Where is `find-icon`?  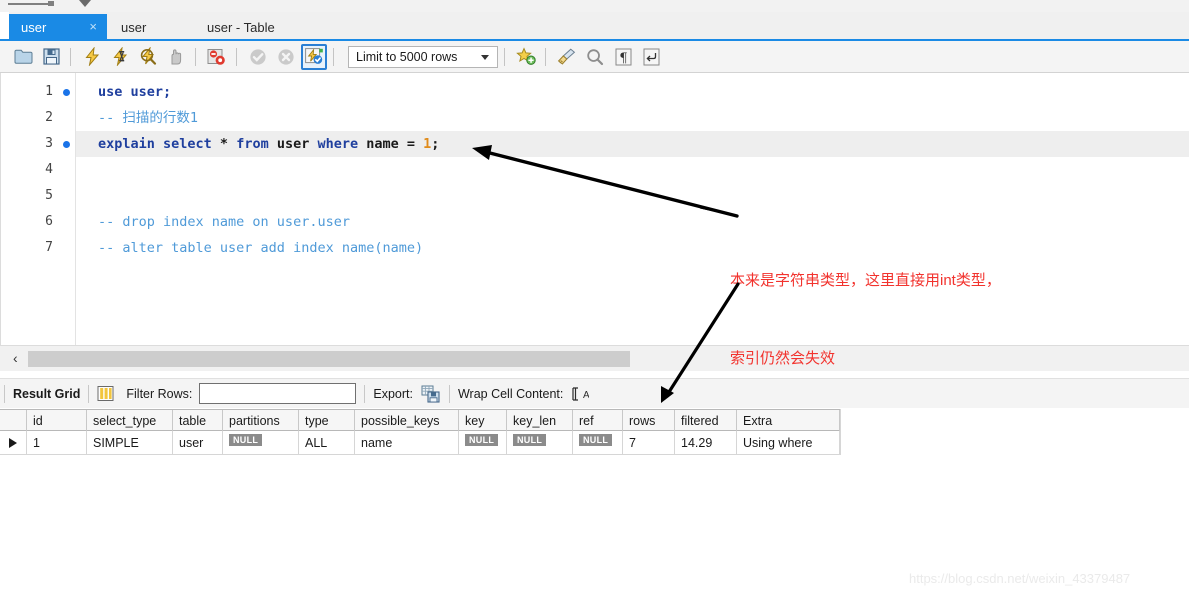
find-icon is located at coordinates (595, 57).